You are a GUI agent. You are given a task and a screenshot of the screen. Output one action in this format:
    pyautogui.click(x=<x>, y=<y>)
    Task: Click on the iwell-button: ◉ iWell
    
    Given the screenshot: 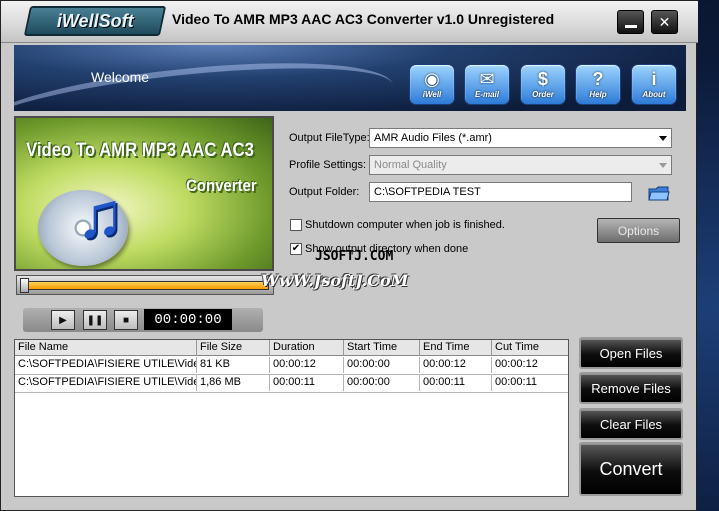 What is the action you would take?
    pyautogui.click(x=432, y=84)
    